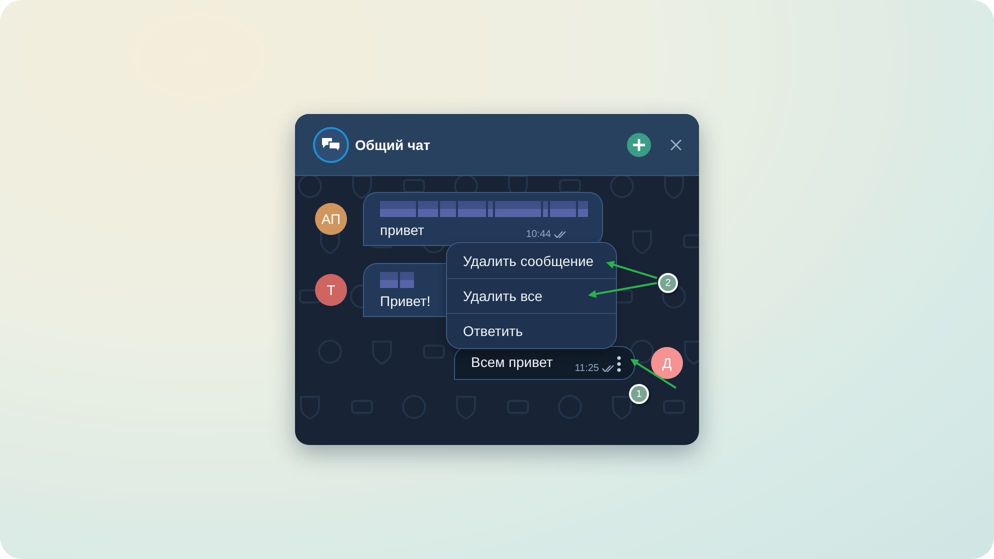  What do you see at coordinates (619, 364) in the screenshot?
I see `more-options-icon` at bounding box center [619, 364].